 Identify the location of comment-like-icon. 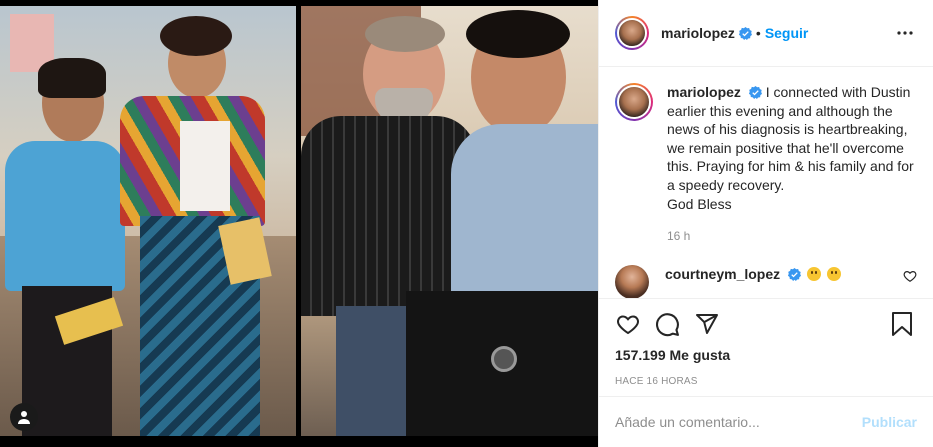
(910, 276).